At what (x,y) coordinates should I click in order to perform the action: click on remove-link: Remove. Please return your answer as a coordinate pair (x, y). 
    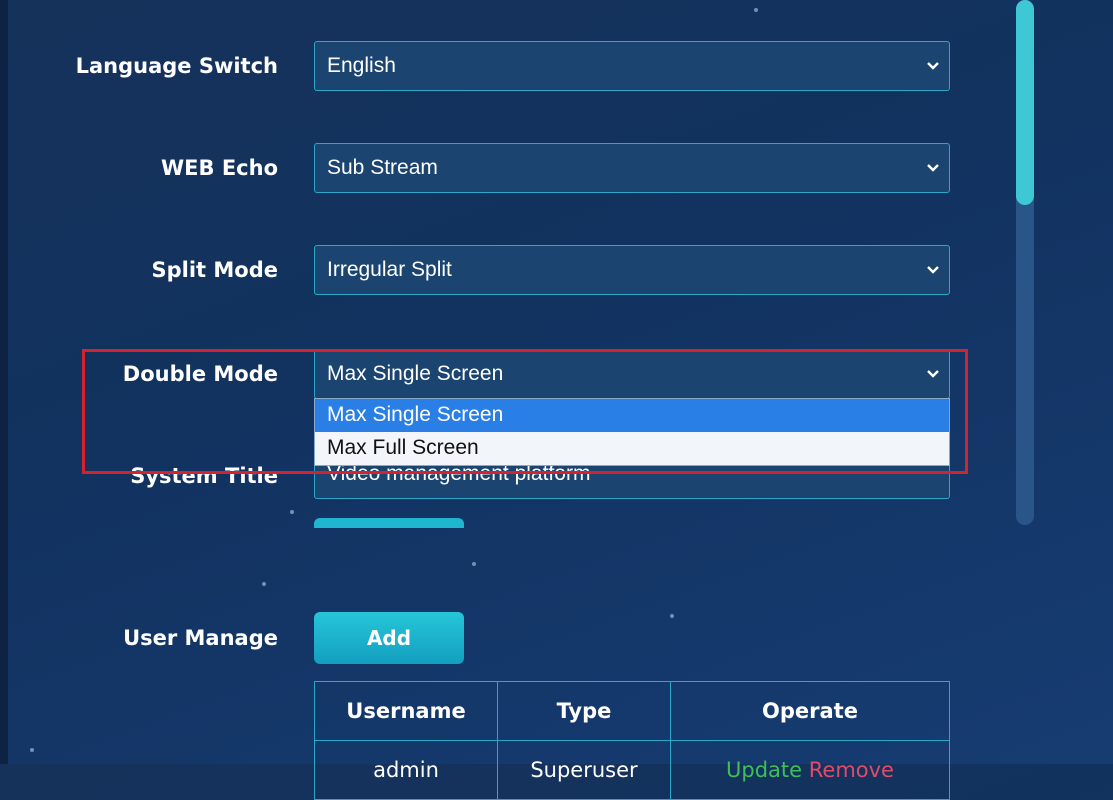
    Looking at the image, I should click on (851, 770).